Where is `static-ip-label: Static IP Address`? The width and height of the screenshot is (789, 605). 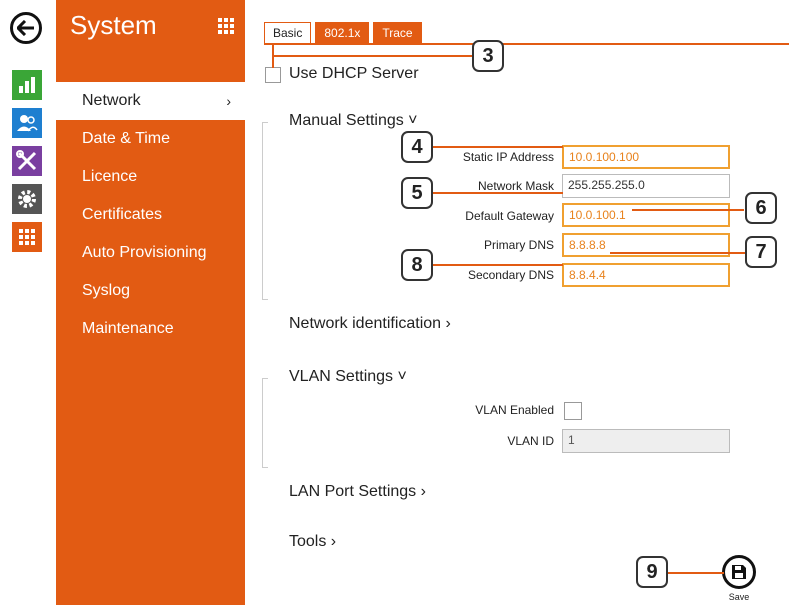
static-ip-label: Static IP Address is located at coordinates (508, 157).